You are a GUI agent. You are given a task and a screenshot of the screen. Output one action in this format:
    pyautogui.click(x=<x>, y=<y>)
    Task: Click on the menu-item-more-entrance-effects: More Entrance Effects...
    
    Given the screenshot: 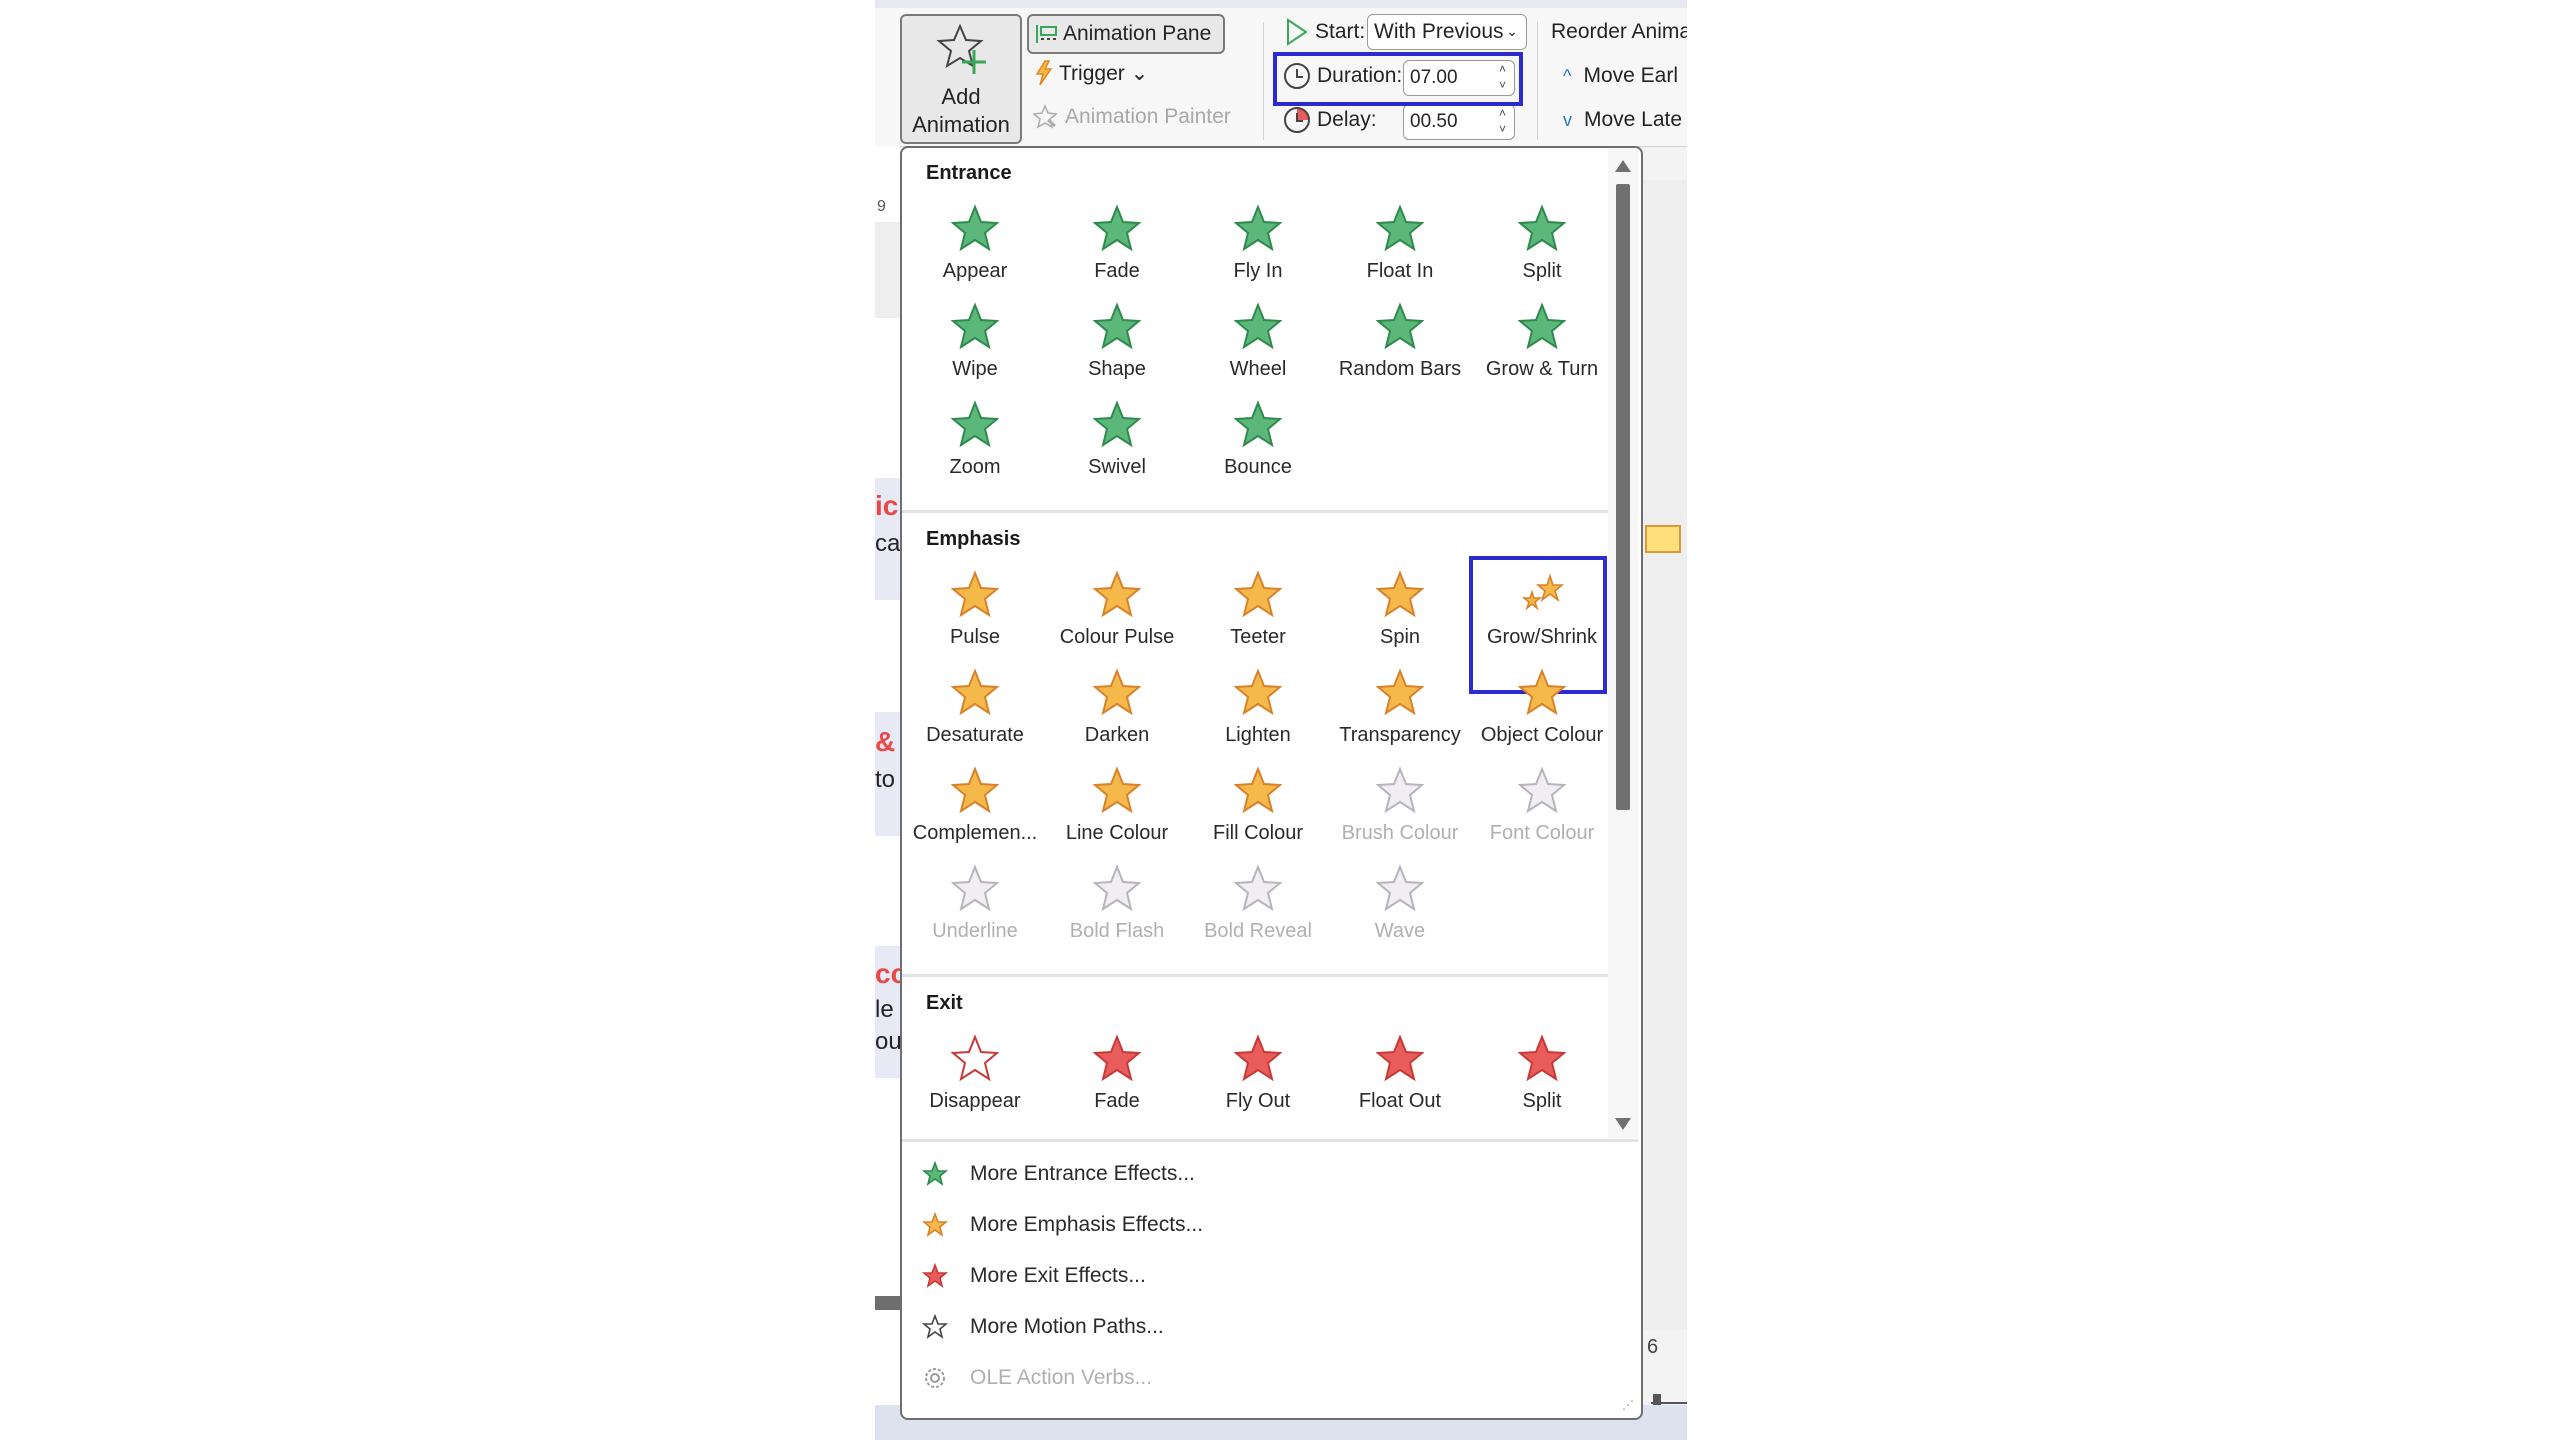 What is the action you would take?
    pyautogui.click(x=1058, y=1174)
    